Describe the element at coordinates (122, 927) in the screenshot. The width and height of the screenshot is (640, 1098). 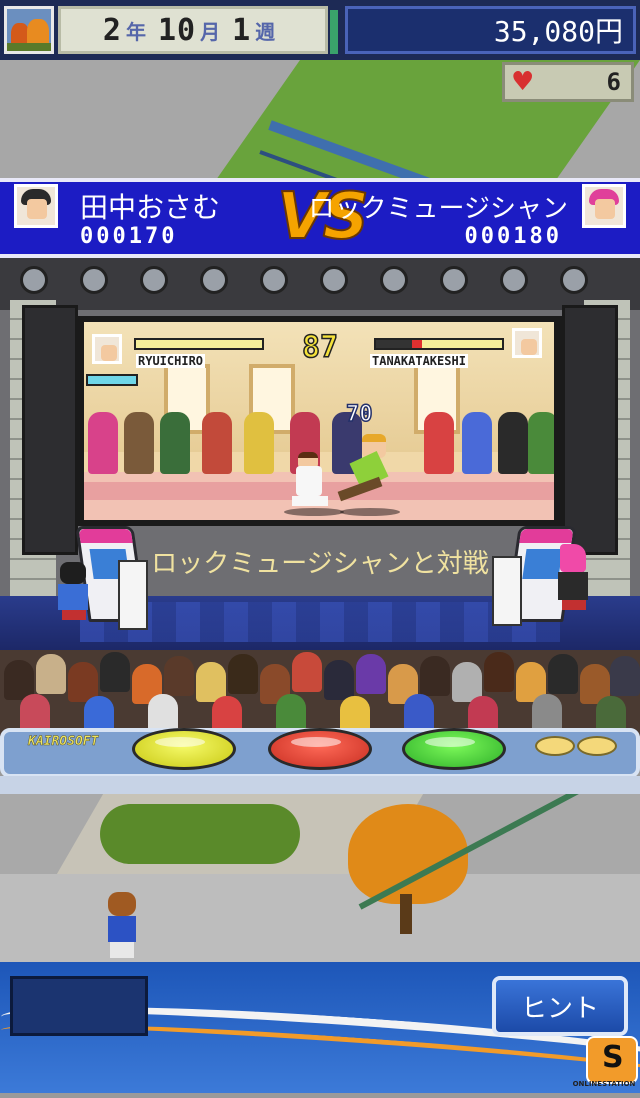
I see `walking-character` at that location.